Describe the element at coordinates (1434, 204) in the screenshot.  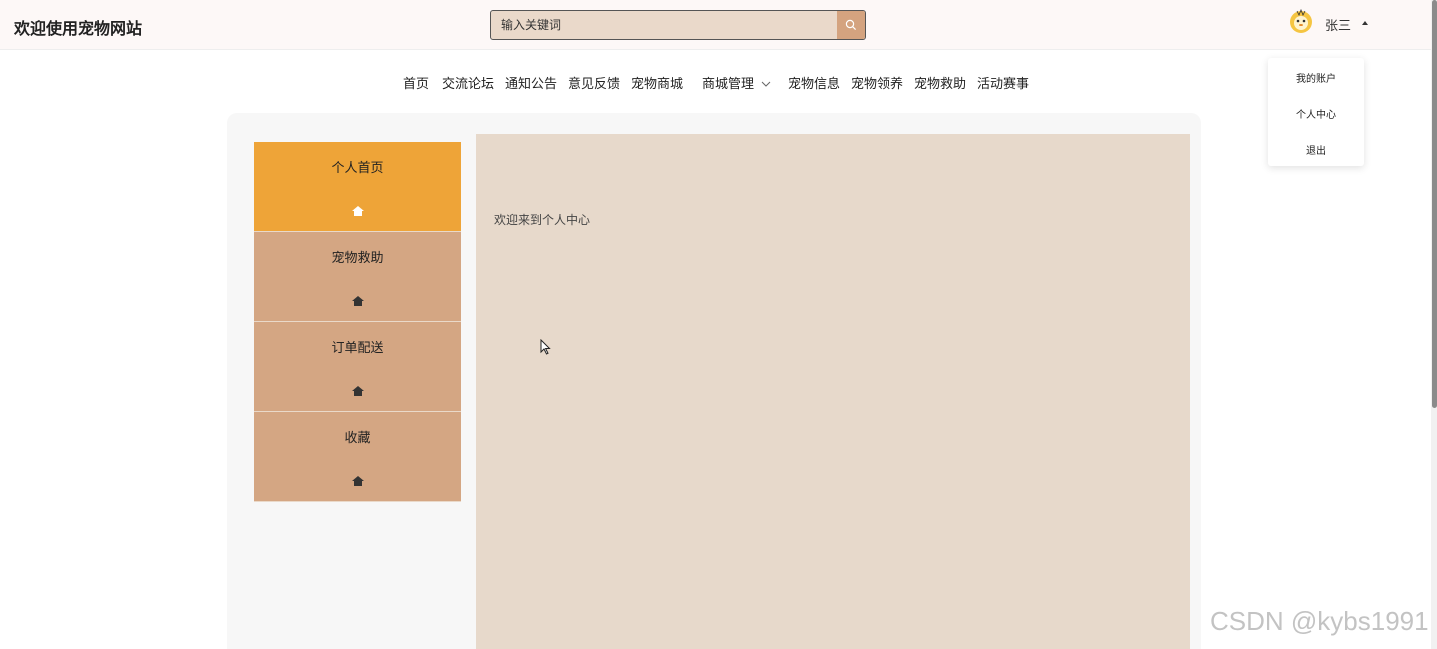
I see `scrollbar-thumb` at that location.